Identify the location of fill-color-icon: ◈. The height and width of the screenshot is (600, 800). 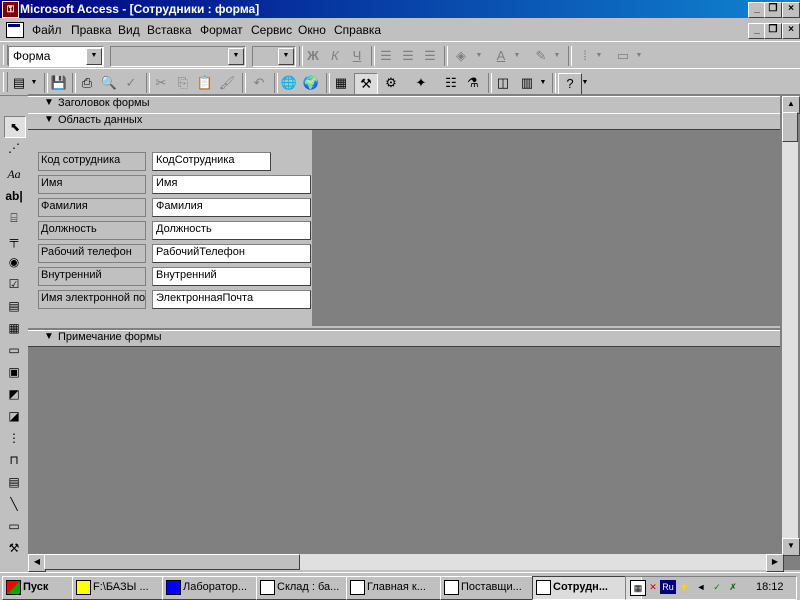
(461, 56).